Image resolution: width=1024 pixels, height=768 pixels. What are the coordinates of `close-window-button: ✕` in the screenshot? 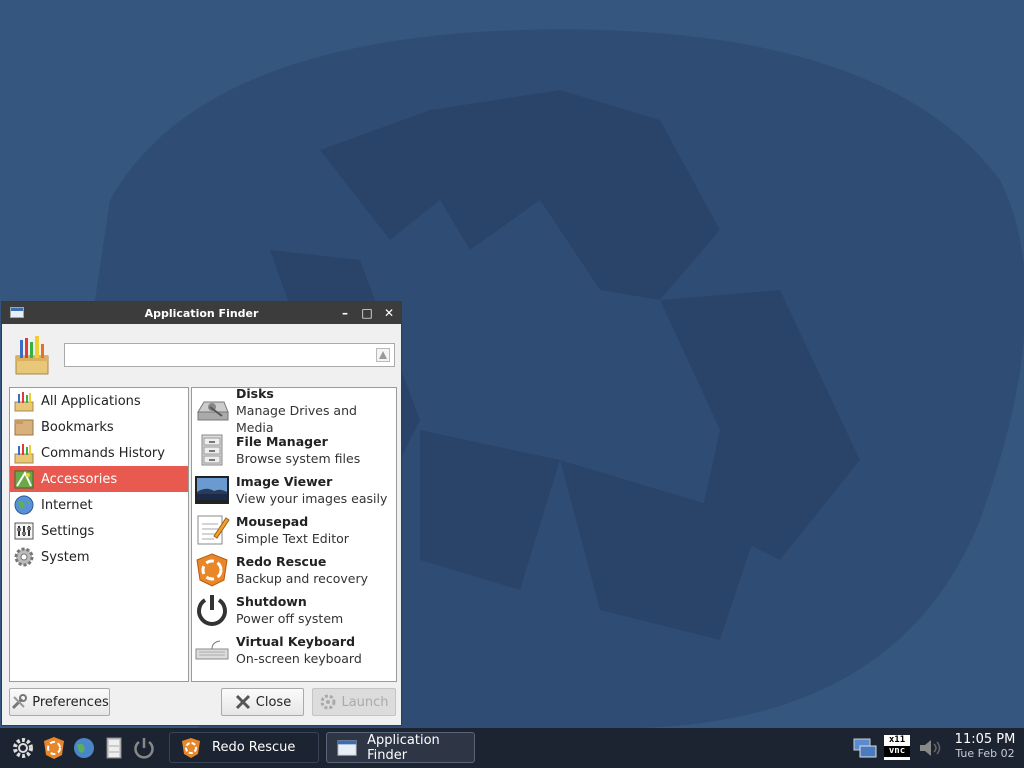 It's located at (389, 313).